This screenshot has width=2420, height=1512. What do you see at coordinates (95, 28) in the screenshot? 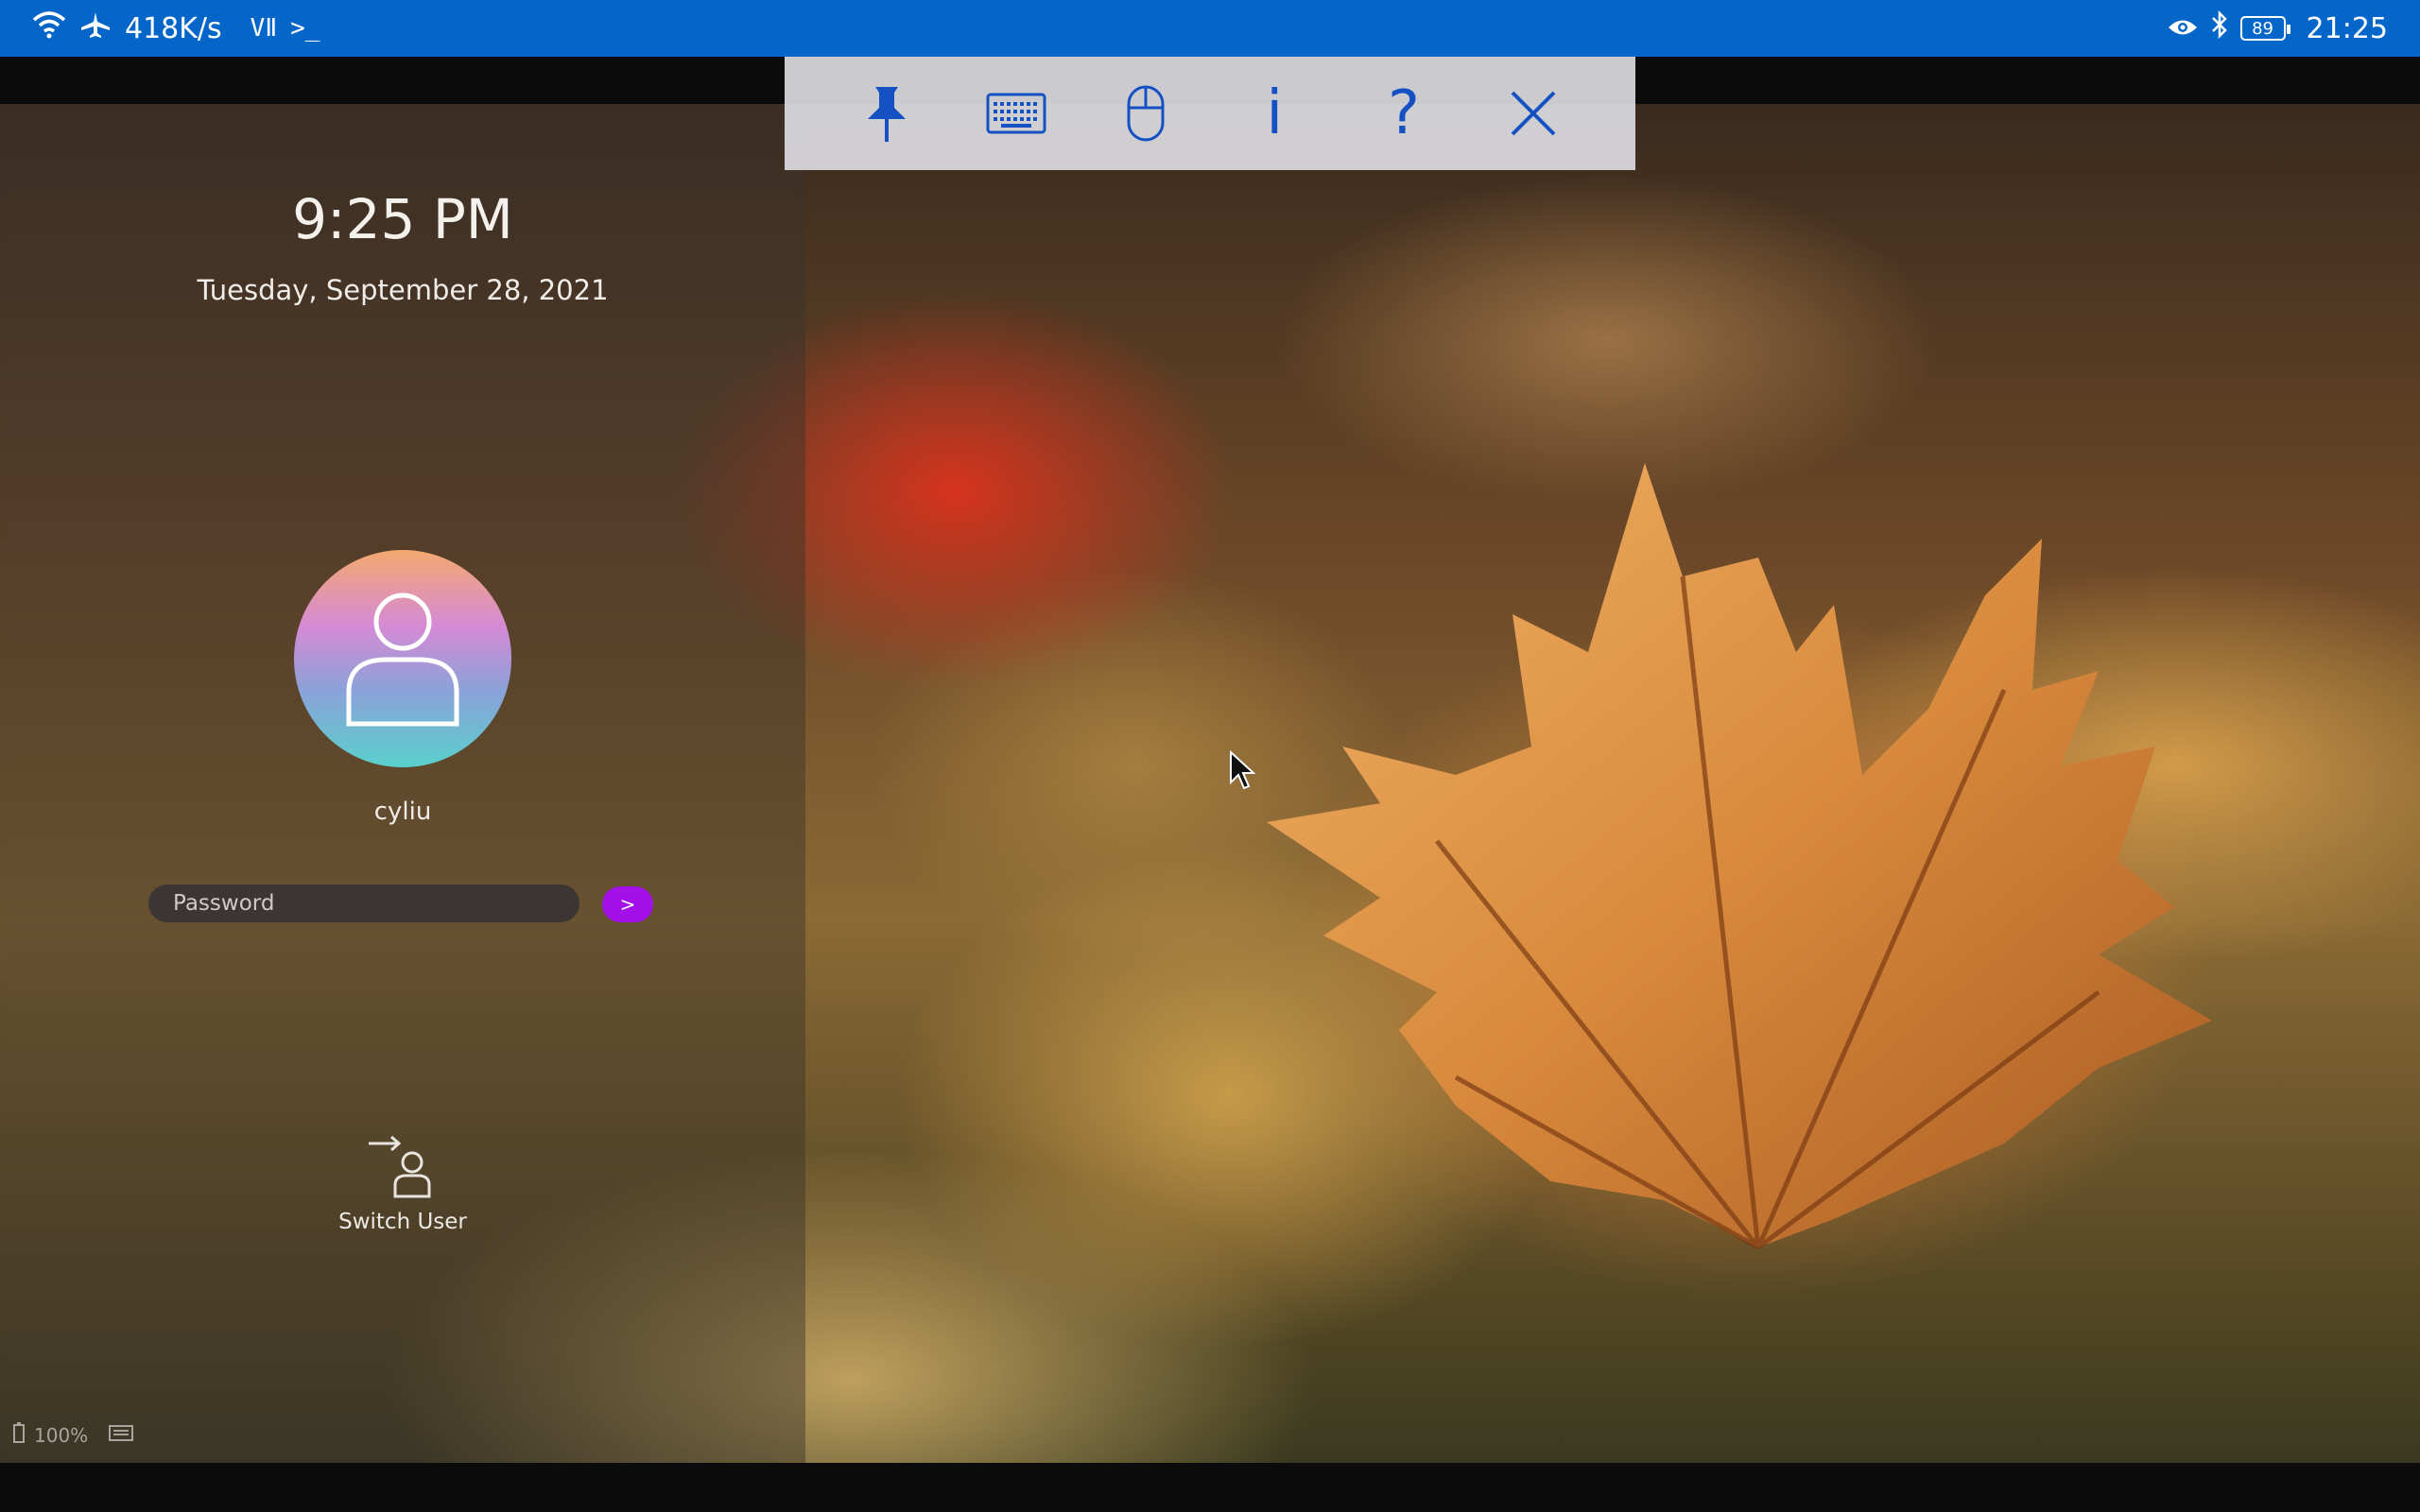
I see `airplane-icon` at bounding box center [95, 28].